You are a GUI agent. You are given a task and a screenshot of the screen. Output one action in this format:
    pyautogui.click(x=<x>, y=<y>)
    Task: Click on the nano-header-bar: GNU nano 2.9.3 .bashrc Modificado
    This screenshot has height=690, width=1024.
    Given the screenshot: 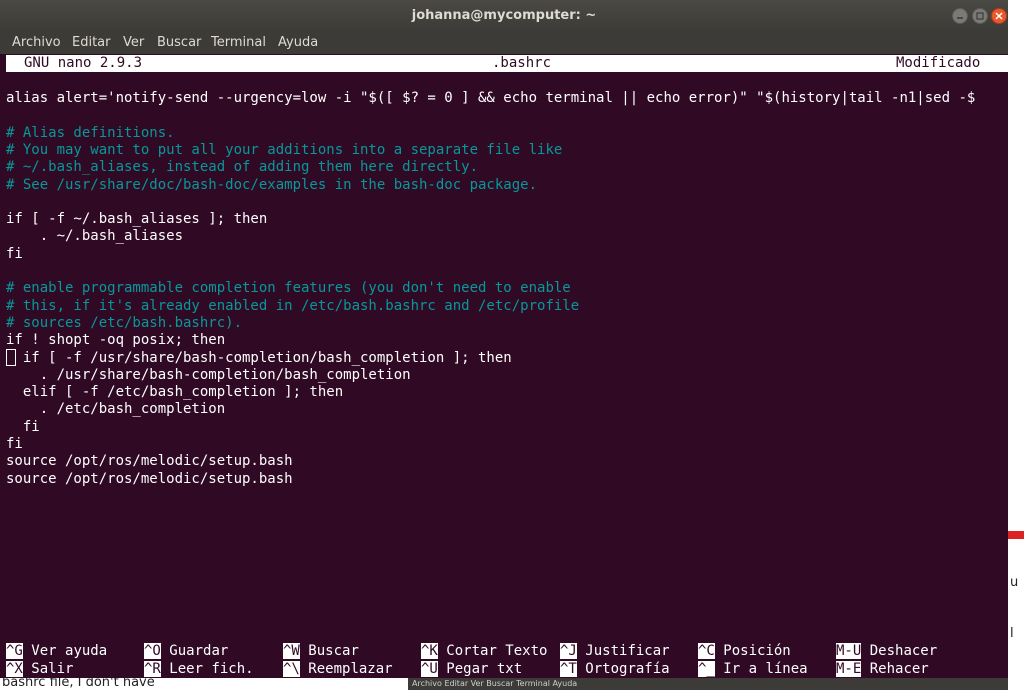 What is the action you would take?
    pyautogui.click(x=507, y=63)
    